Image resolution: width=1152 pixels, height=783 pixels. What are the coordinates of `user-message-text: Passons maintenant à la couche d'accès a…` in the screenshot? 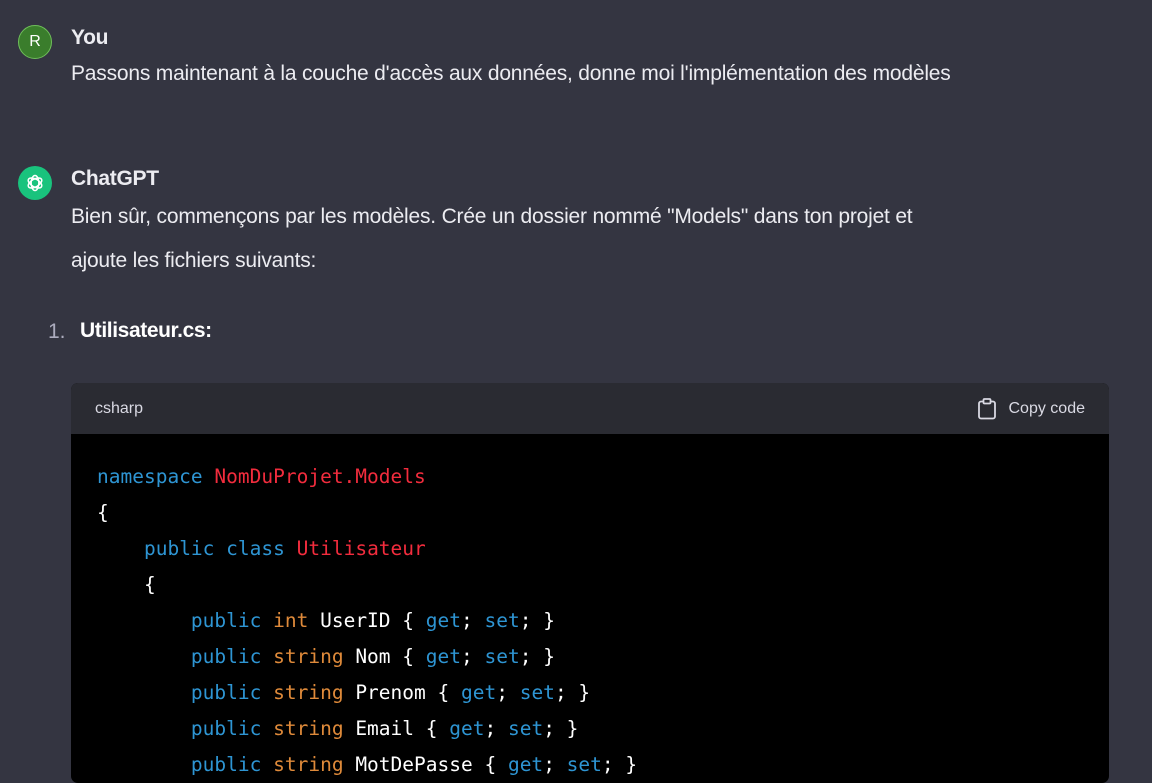 It's located at (511, 73).